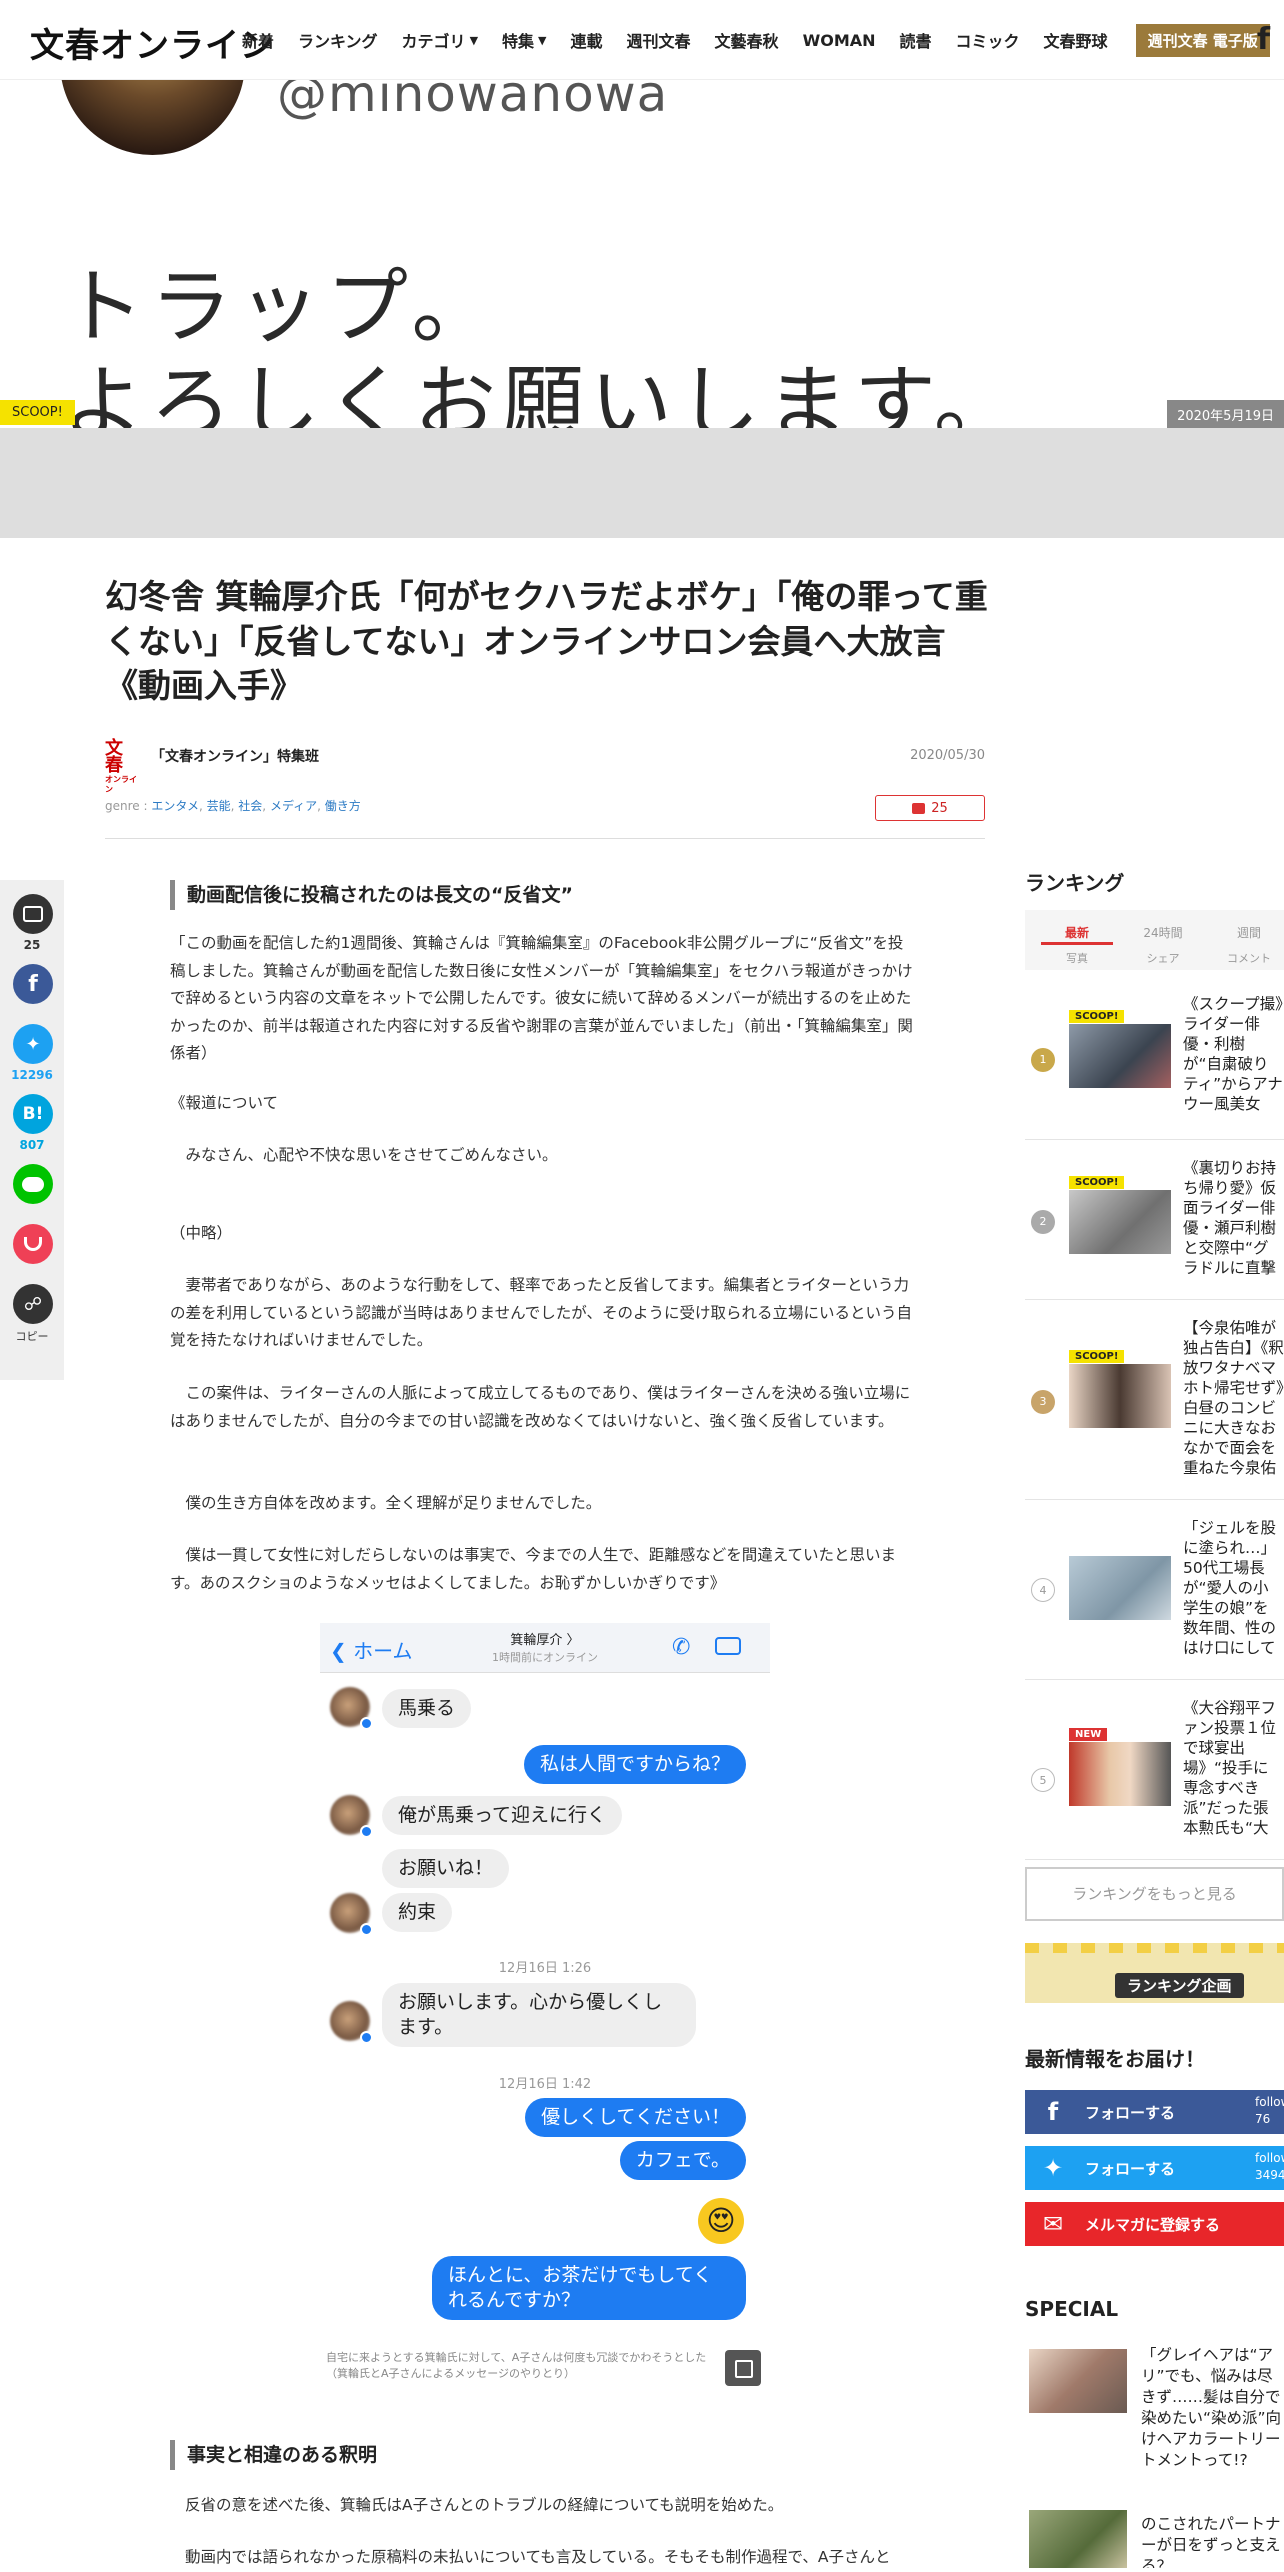 The width and height of the screenshot is (1284, 2572). Describe the element at coordinates (1179, 1985) in the screenshot. I see `banner-label: ランキング企画` at that location.